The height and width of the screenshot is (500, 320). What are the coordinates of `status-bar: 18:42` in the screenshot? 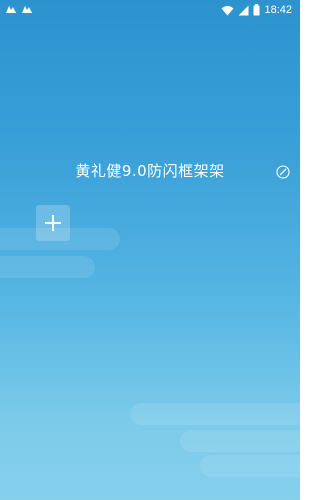 It's located at (150, 10).